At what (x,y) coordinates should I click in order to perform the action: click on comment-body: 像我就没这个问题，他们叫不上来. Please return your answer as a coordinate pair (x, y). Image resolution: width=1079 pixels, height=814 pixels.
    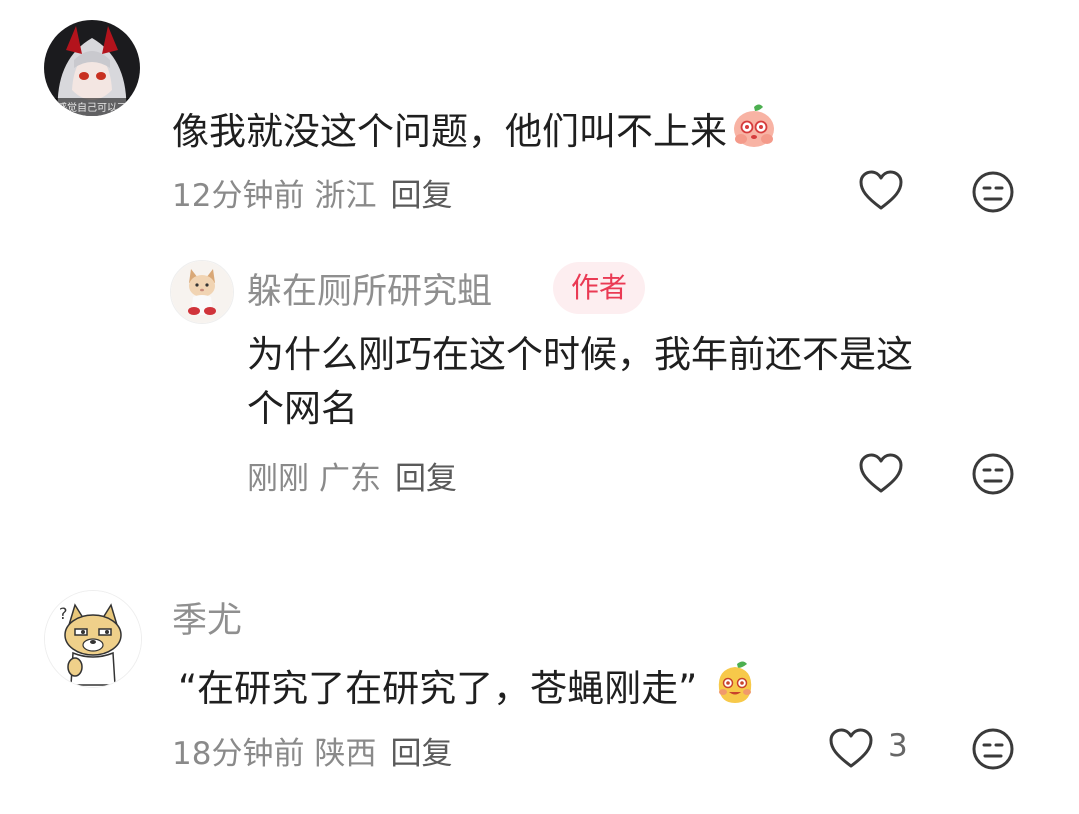
    Looking at the image, I should click on (449, 131).